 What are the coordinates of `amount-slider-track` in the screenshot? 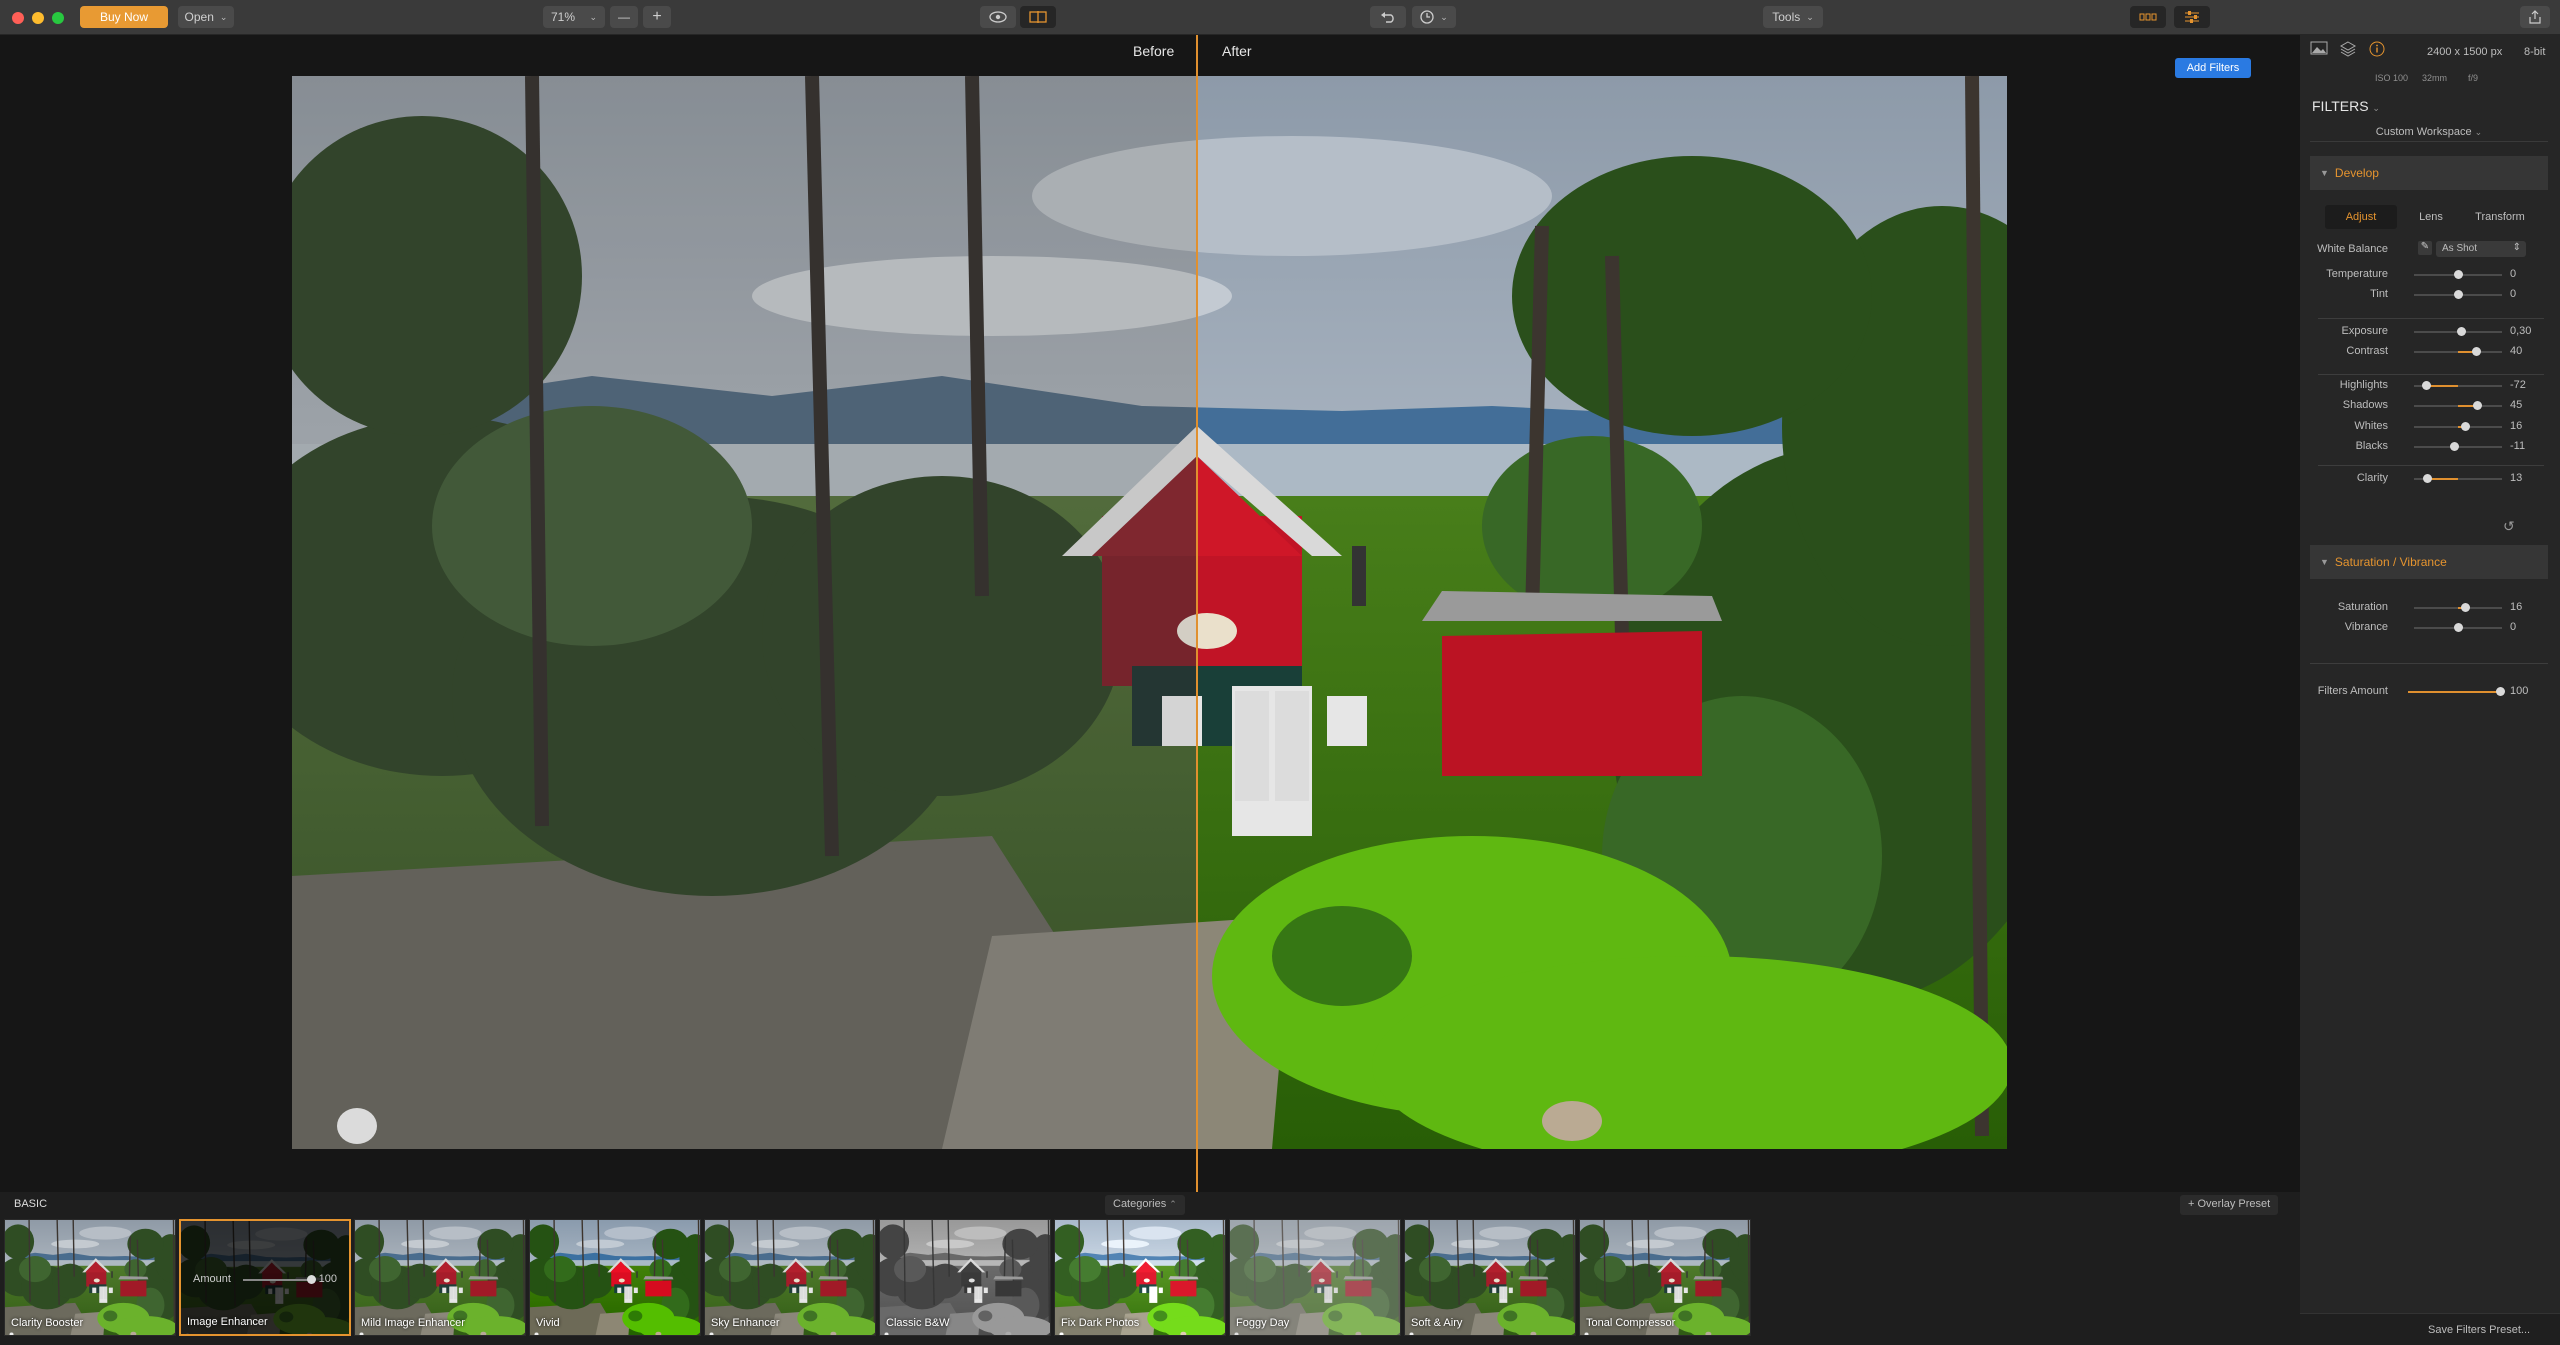 It's located at (278, 1280).